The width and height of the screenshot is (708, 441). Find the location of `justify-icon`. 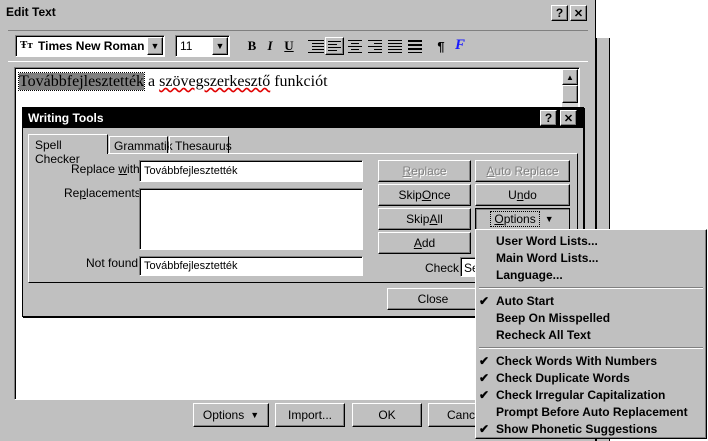

justify-icon is located at coordinates (396, 46).